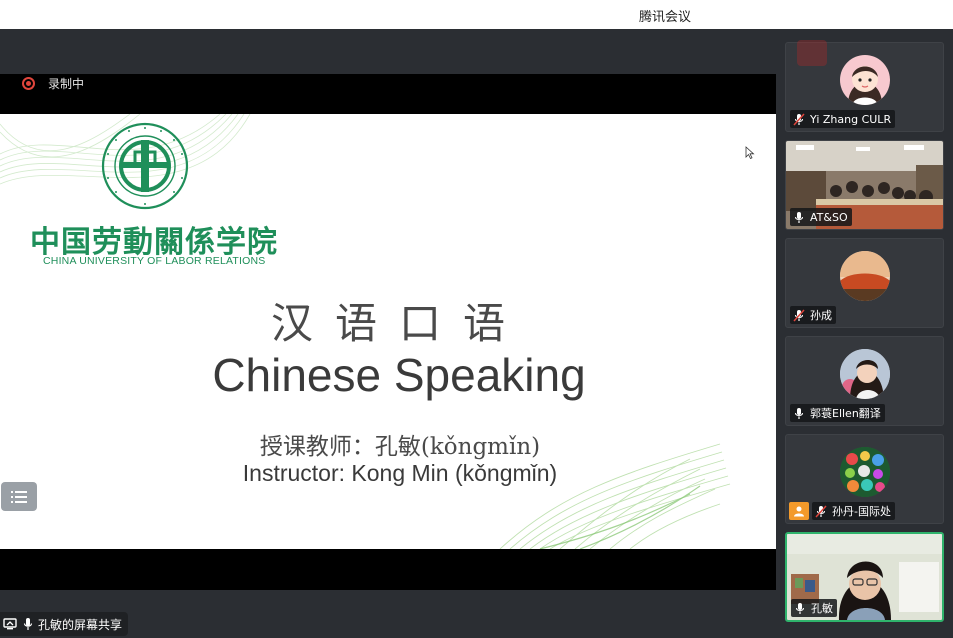  What do you see at coordinates (28, 83) in the screenshot?
I see `record-icon` at bounding box center [28, 83].